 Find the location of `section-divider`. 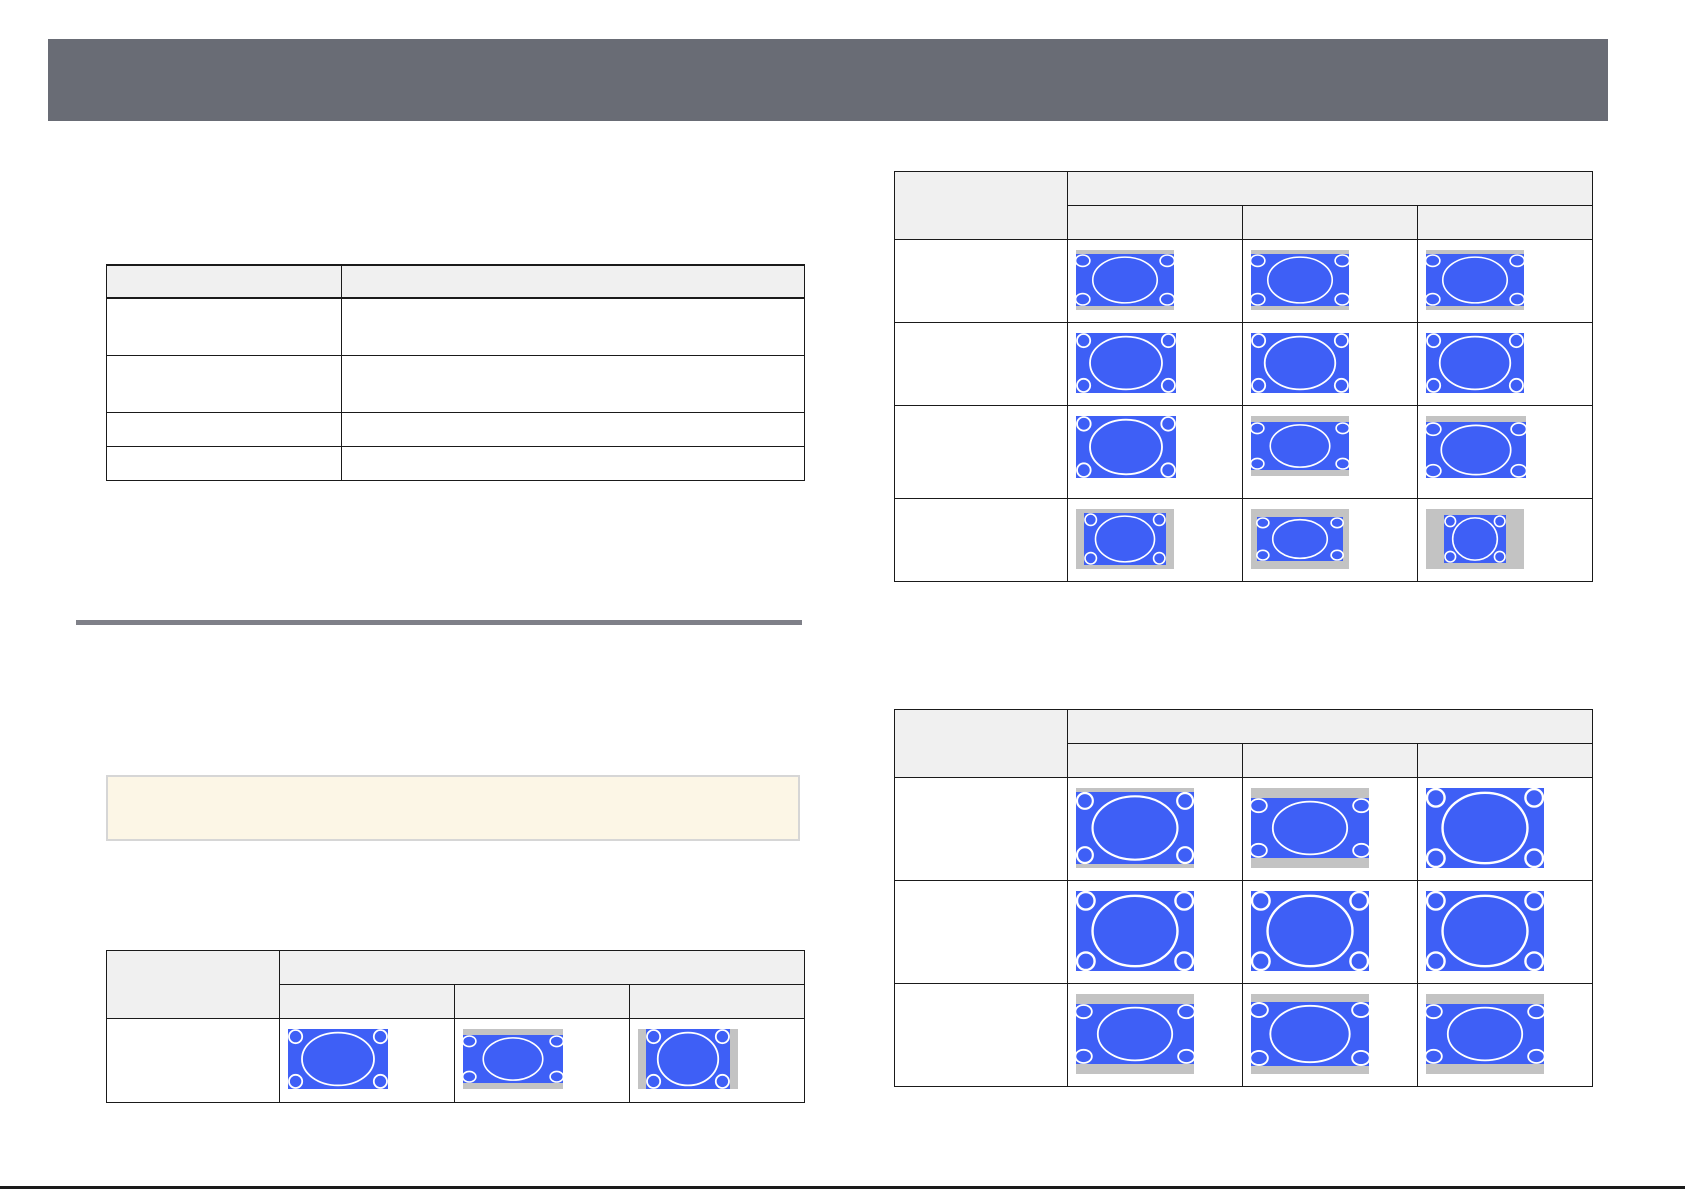

section-divider is located at coordinates (439, 622).